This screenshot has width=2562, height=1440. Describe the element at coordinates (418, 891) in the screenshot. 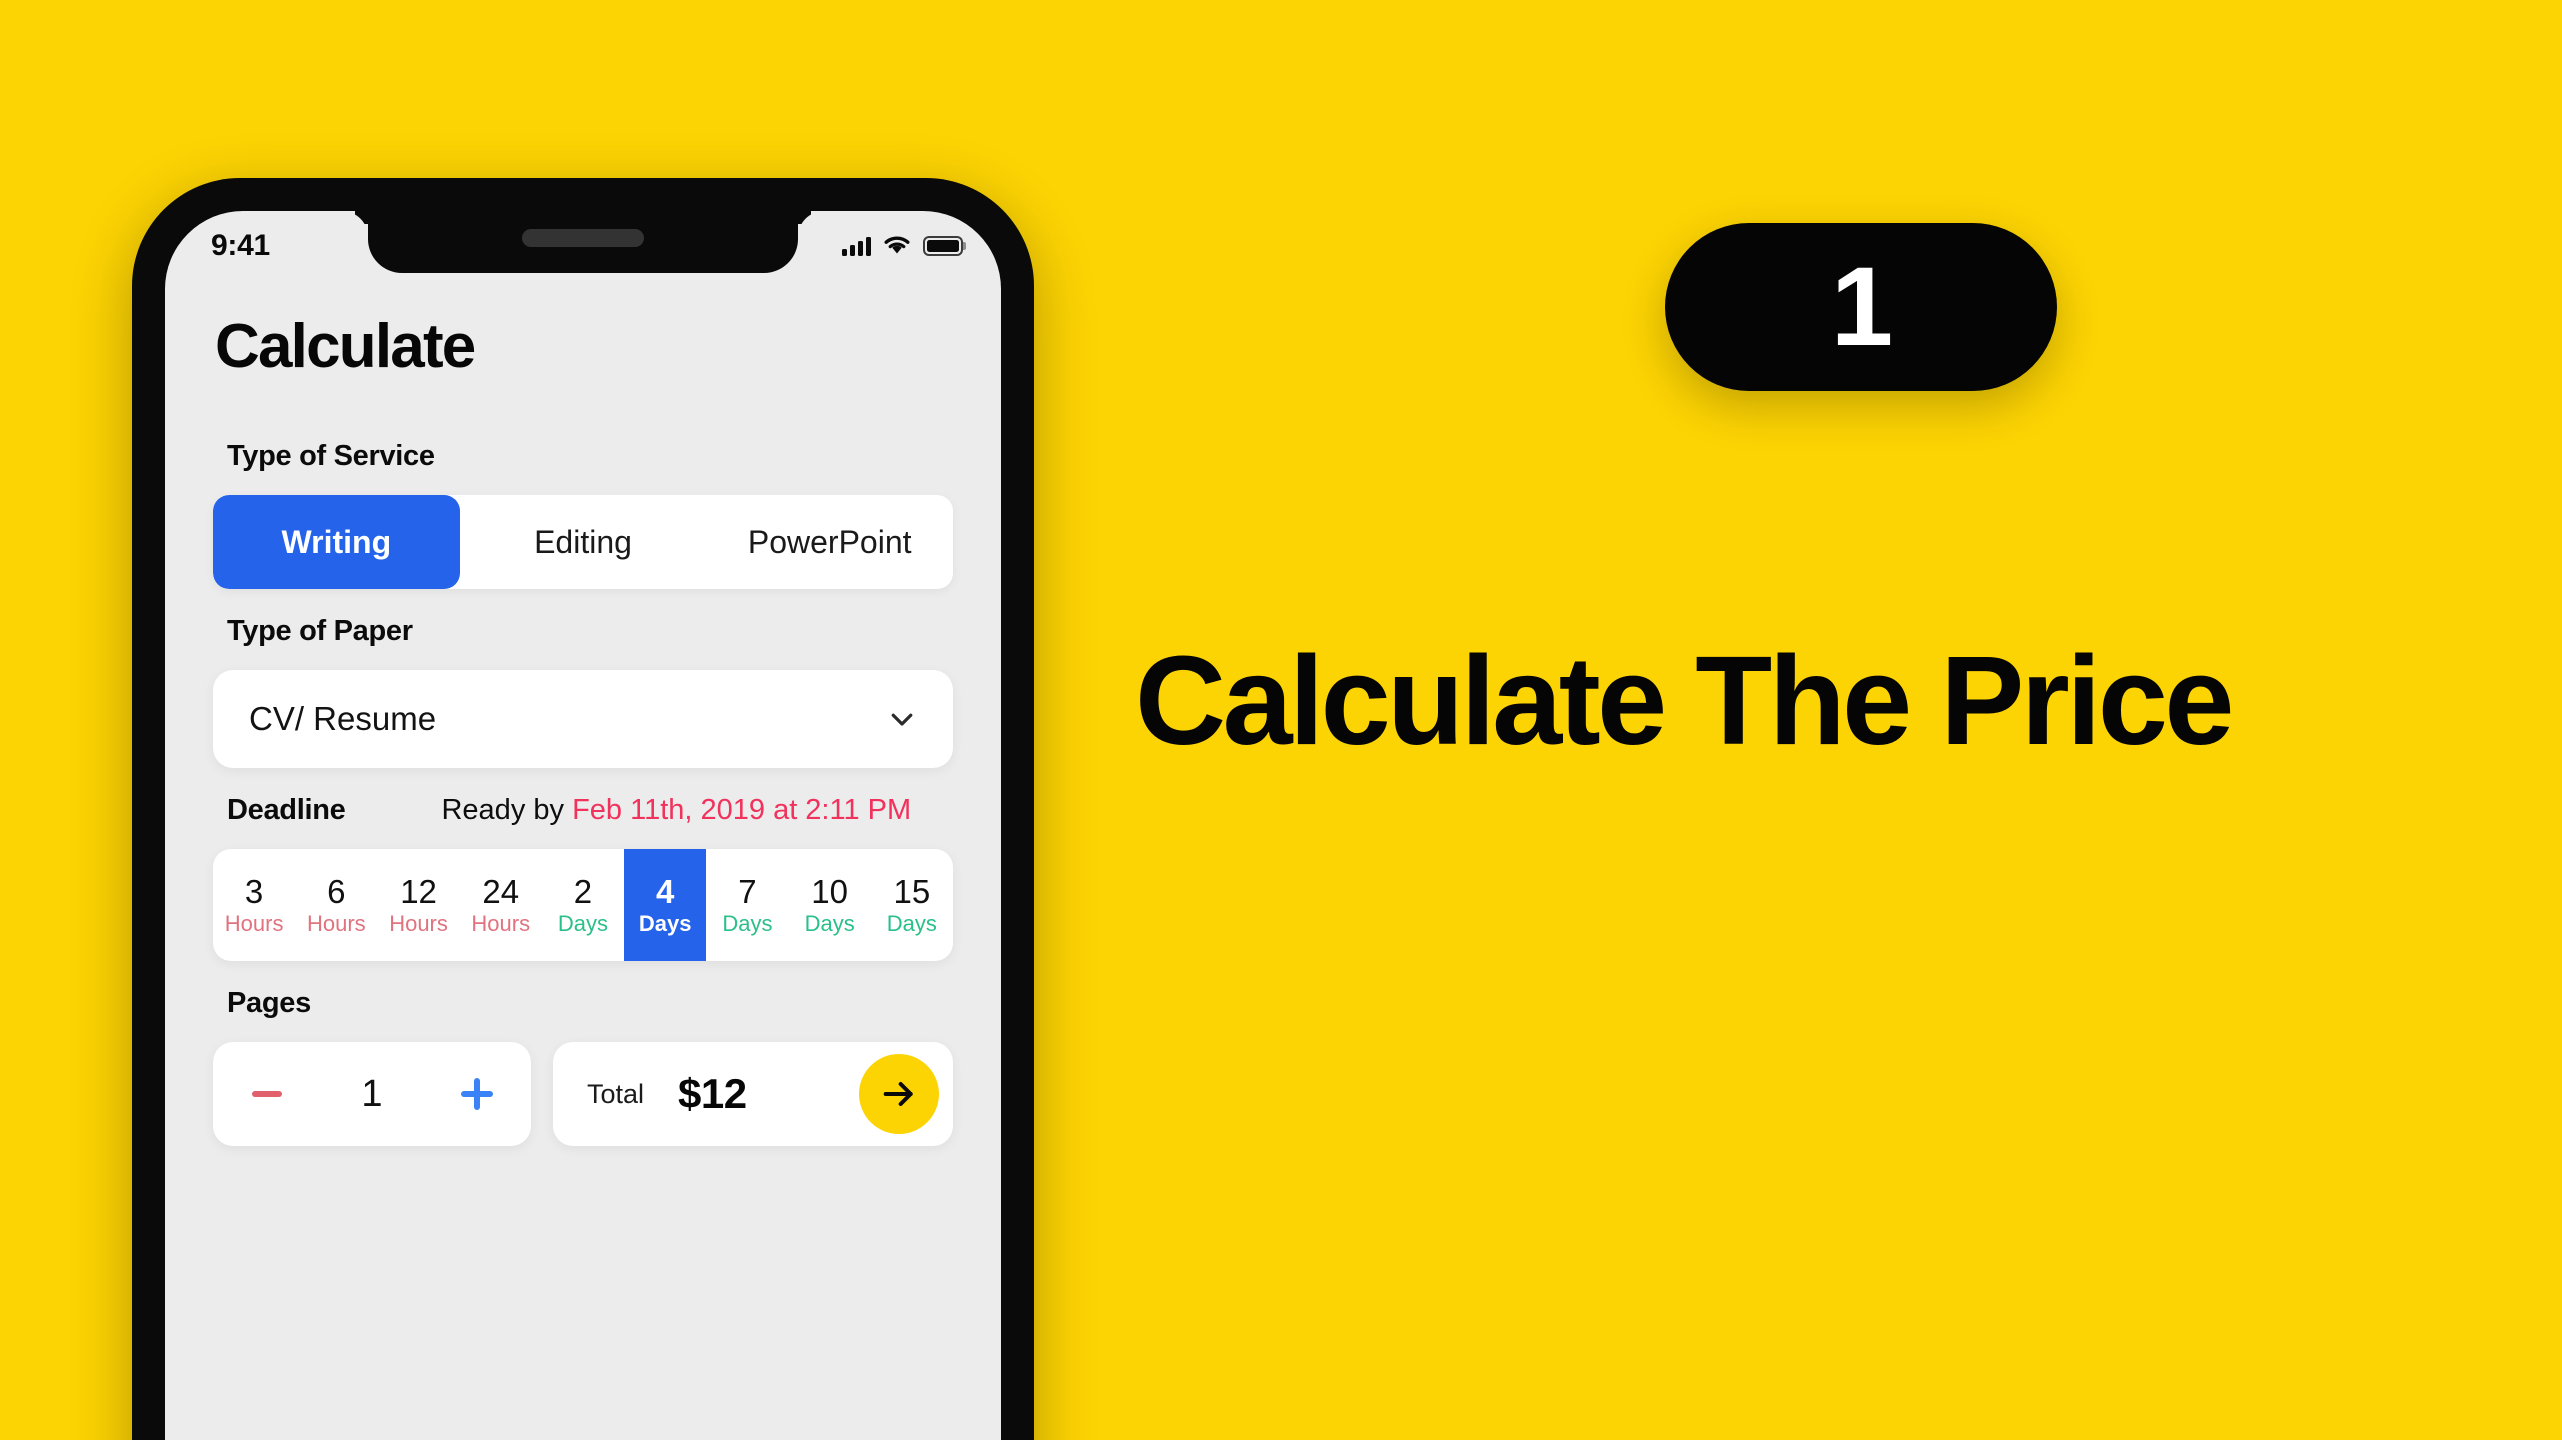

I see `deadline-option-number: 12` at that location.